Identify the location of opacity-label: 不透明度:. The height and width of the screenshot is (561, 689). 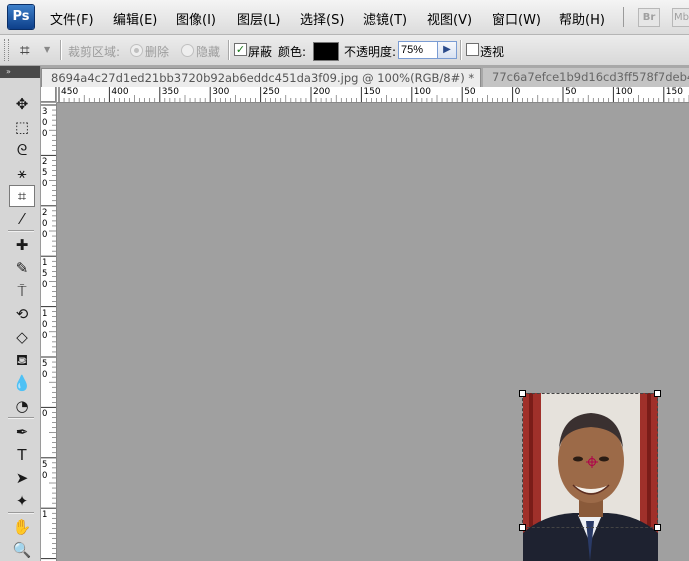
(370, 52).